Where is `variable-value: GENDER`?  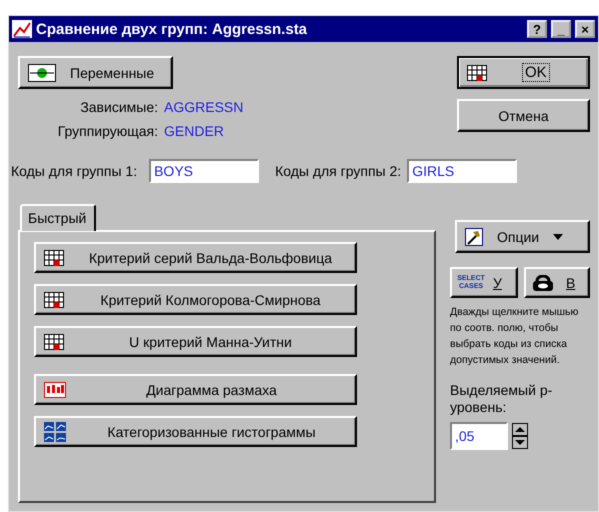 variable-value: GENDER is located at coordinates (194, 131).